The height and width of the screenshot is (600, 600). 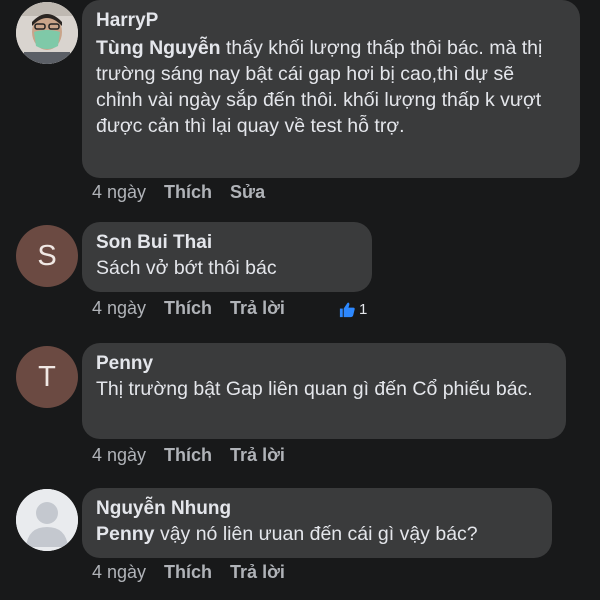 What do you see at coordinates (331, 20) in the screenshot?
I see `comment-author: HarryP` at bounding box center [331, 20].